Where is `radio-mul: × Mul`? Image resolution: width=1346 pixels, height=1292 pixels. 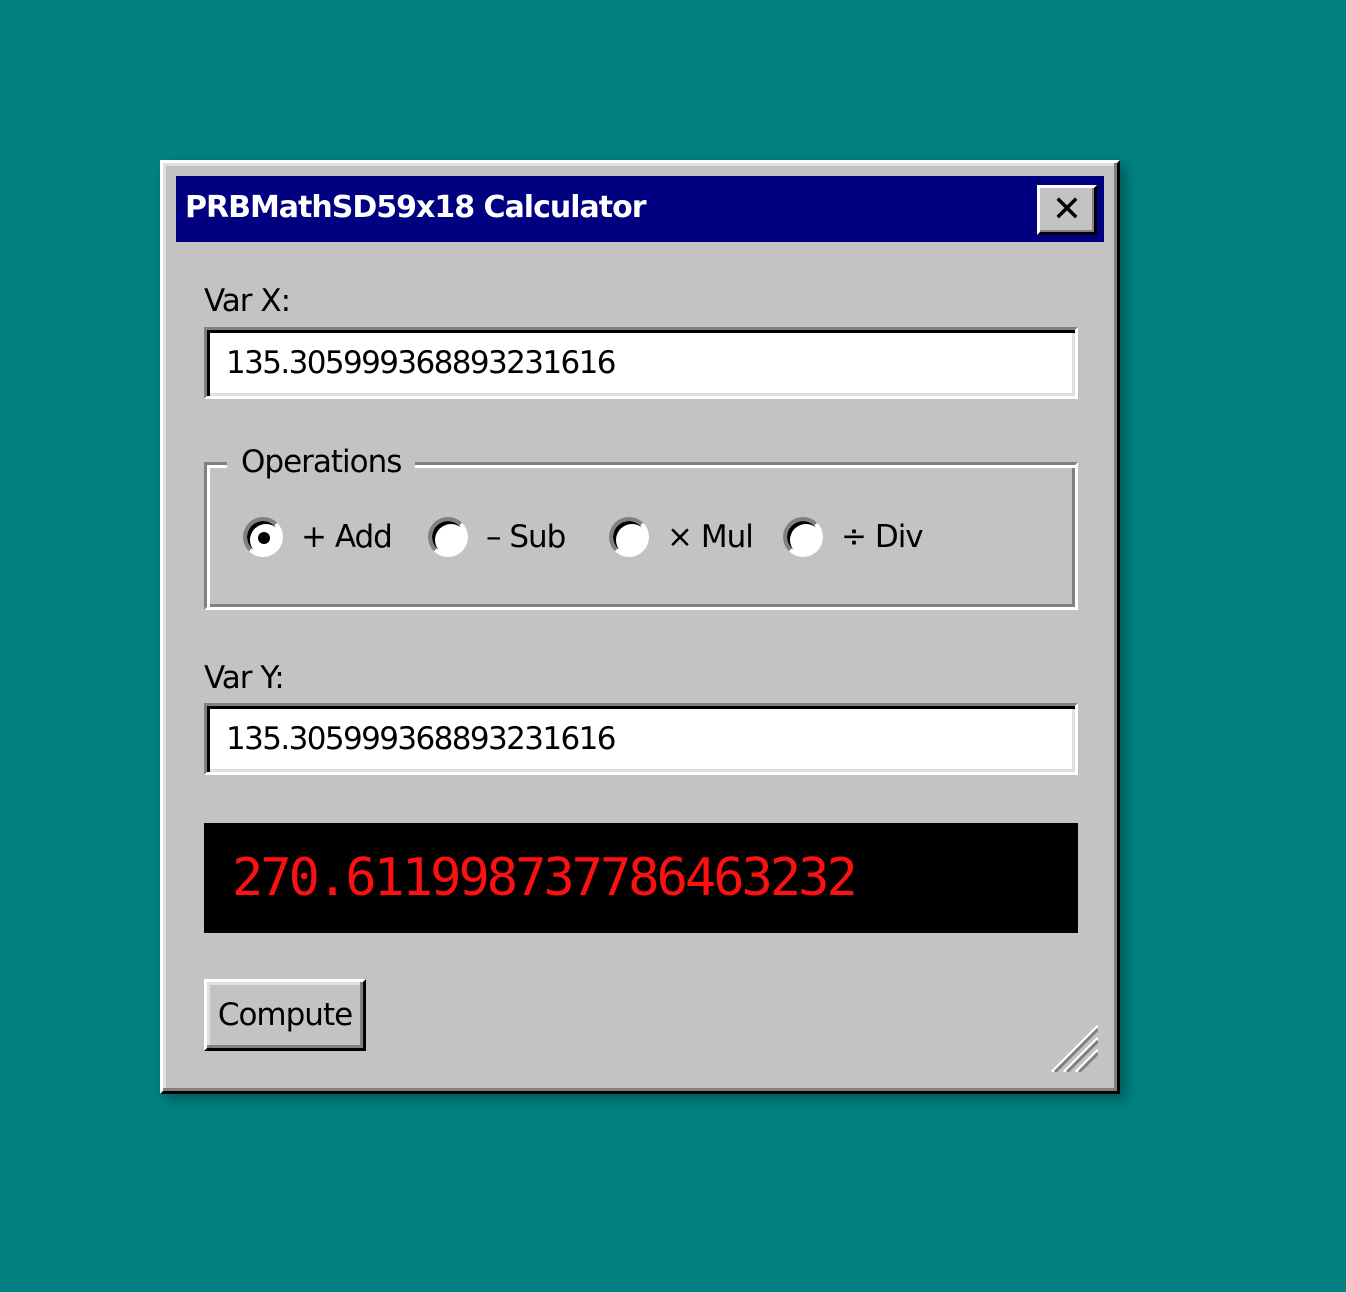 radio-mul: × Mul is located at coordinates (681, 537).